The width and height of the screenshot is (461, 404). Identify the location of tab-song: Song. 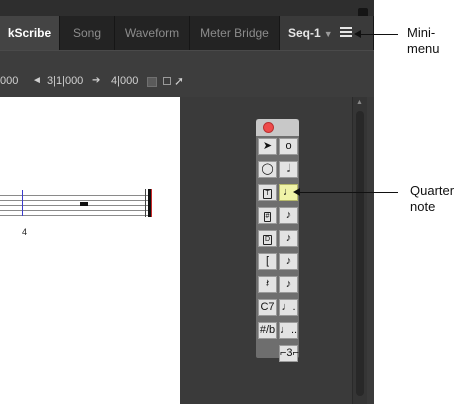
(87, 33).